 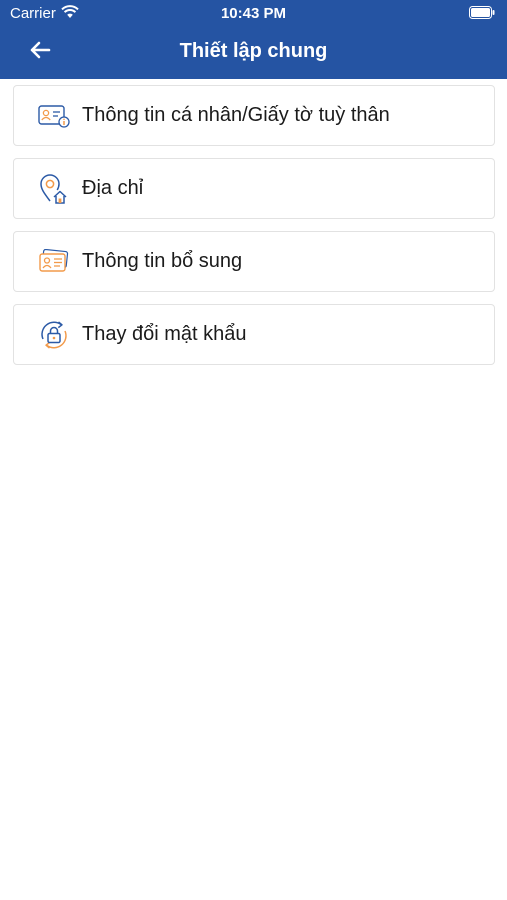 I want to click on menu-item-additional-info: Thông tin bổ sung, so click(x=254, y=261).